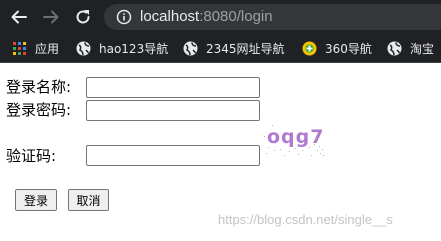 Image resolution: width=441 pixels, height=241 pixels. I want to click on bookmark-apps: 应用, so click(35, 48).